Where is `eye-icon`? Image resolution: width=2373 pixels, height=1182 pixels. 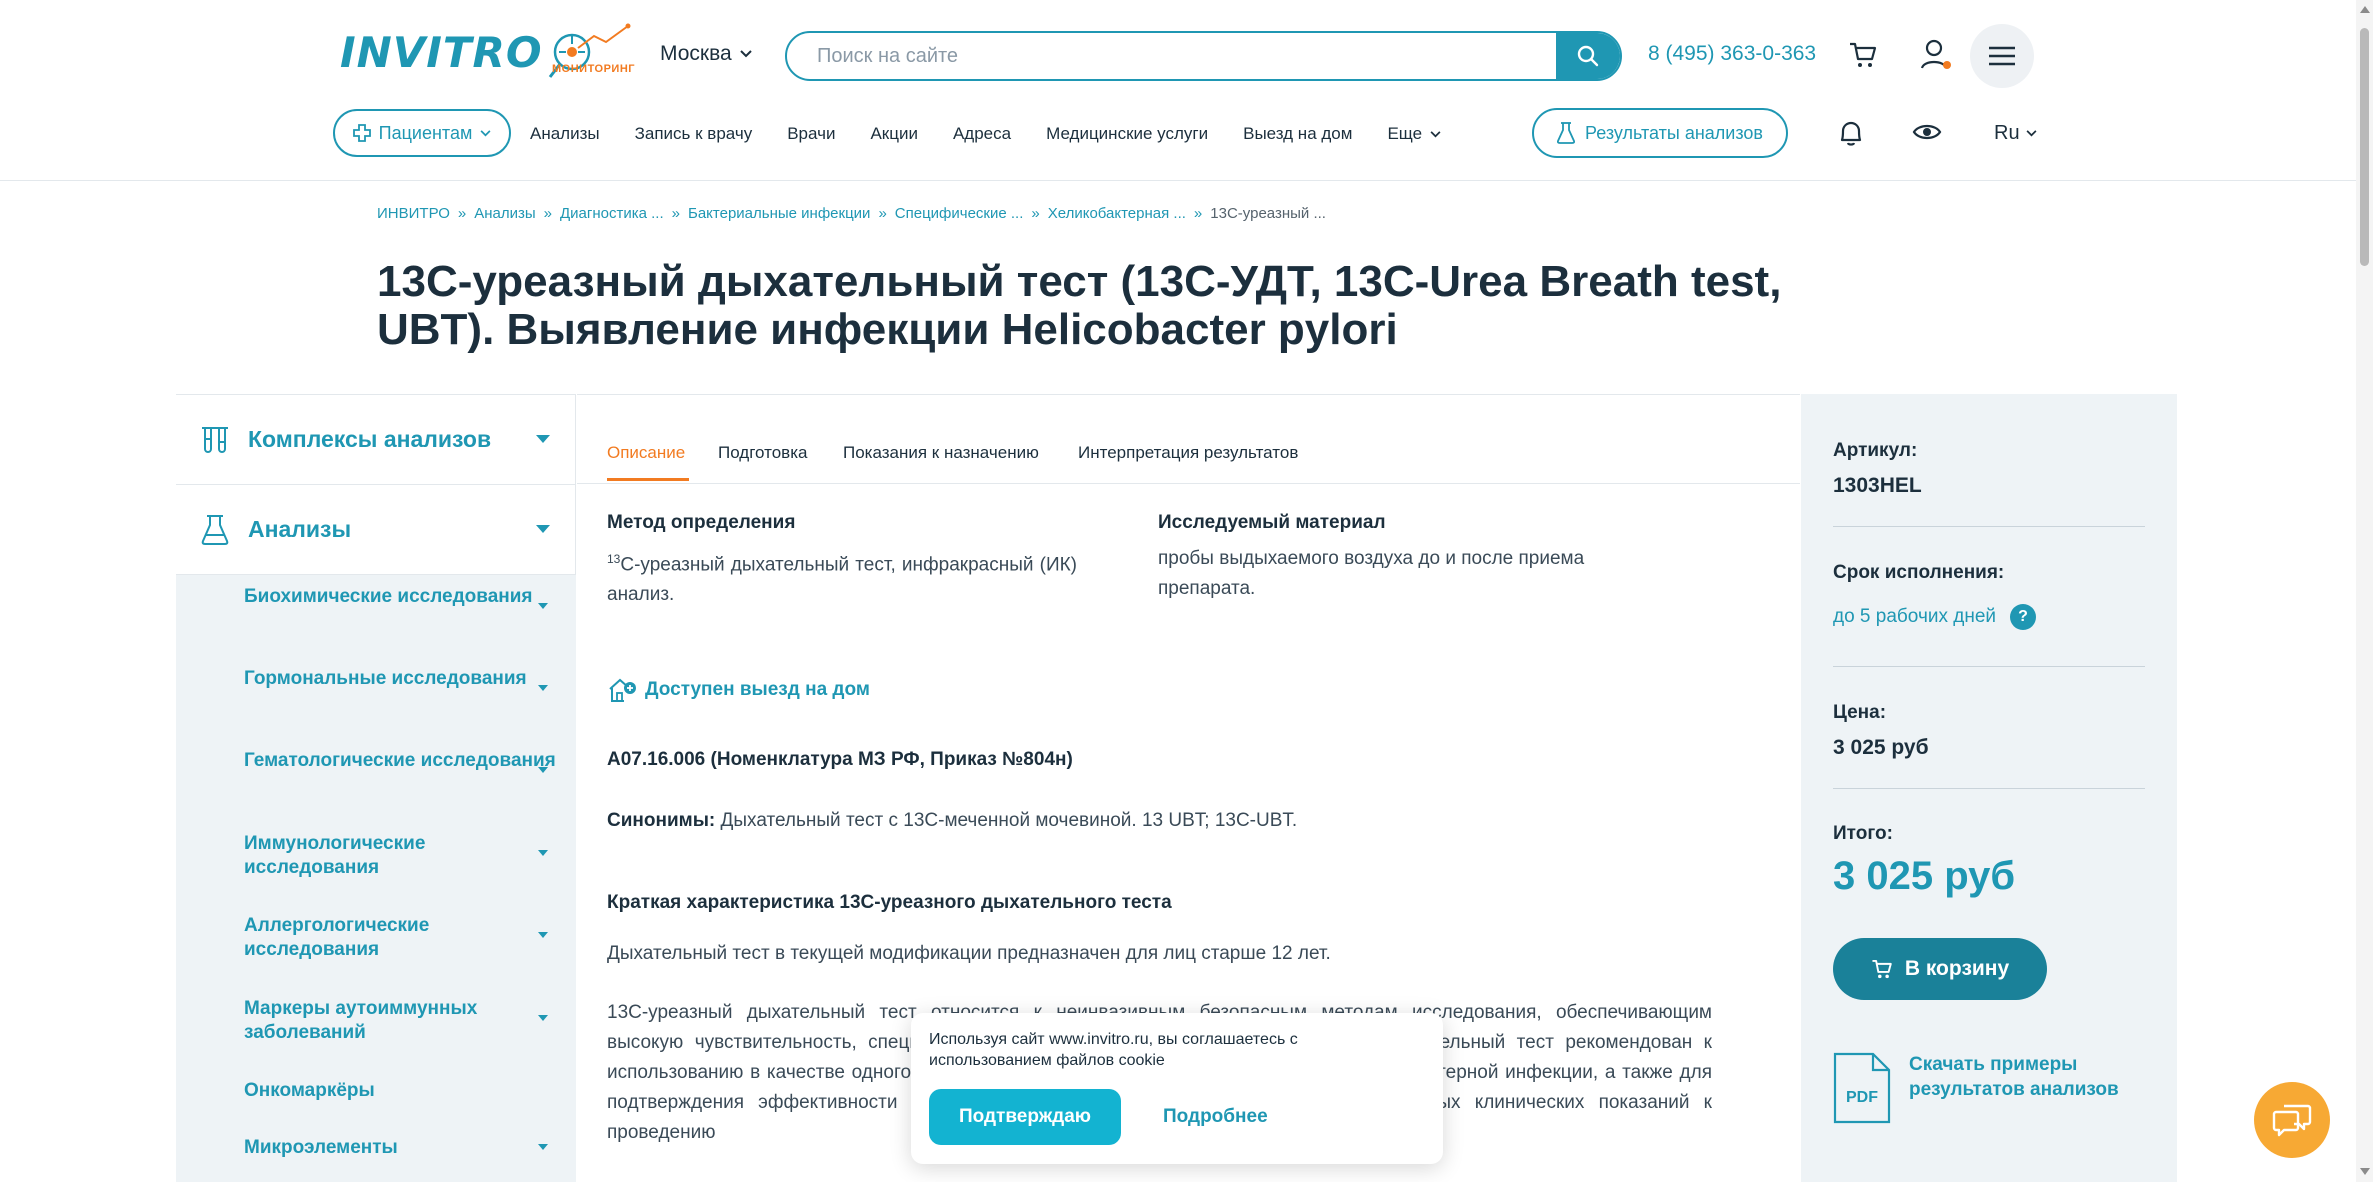 eye-icon is located at coordinates (1927, 132).